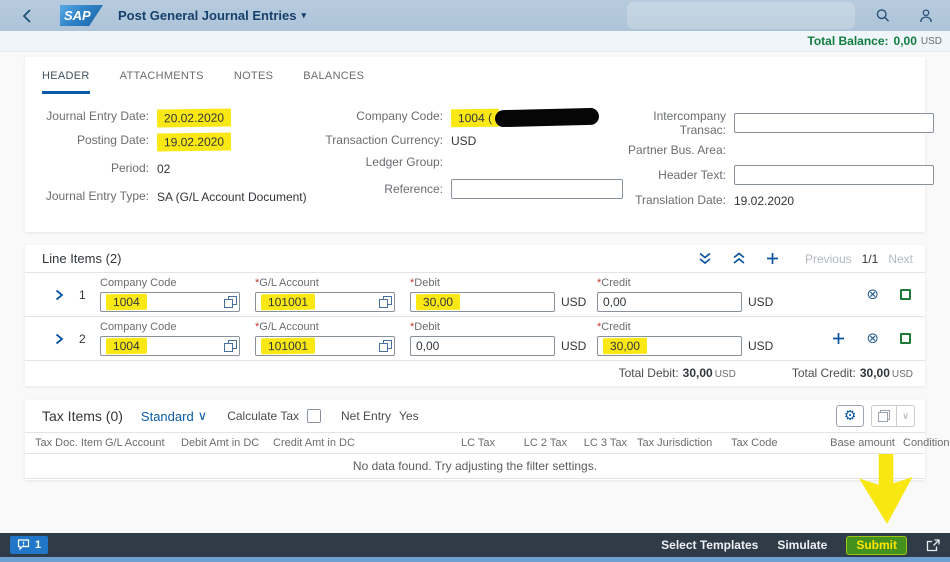 This screenshot has width=950, height=562. Describe the element at coordinates (870, 258) in the screenshot. I see `pager-page-indicator: 1/1` at that location.